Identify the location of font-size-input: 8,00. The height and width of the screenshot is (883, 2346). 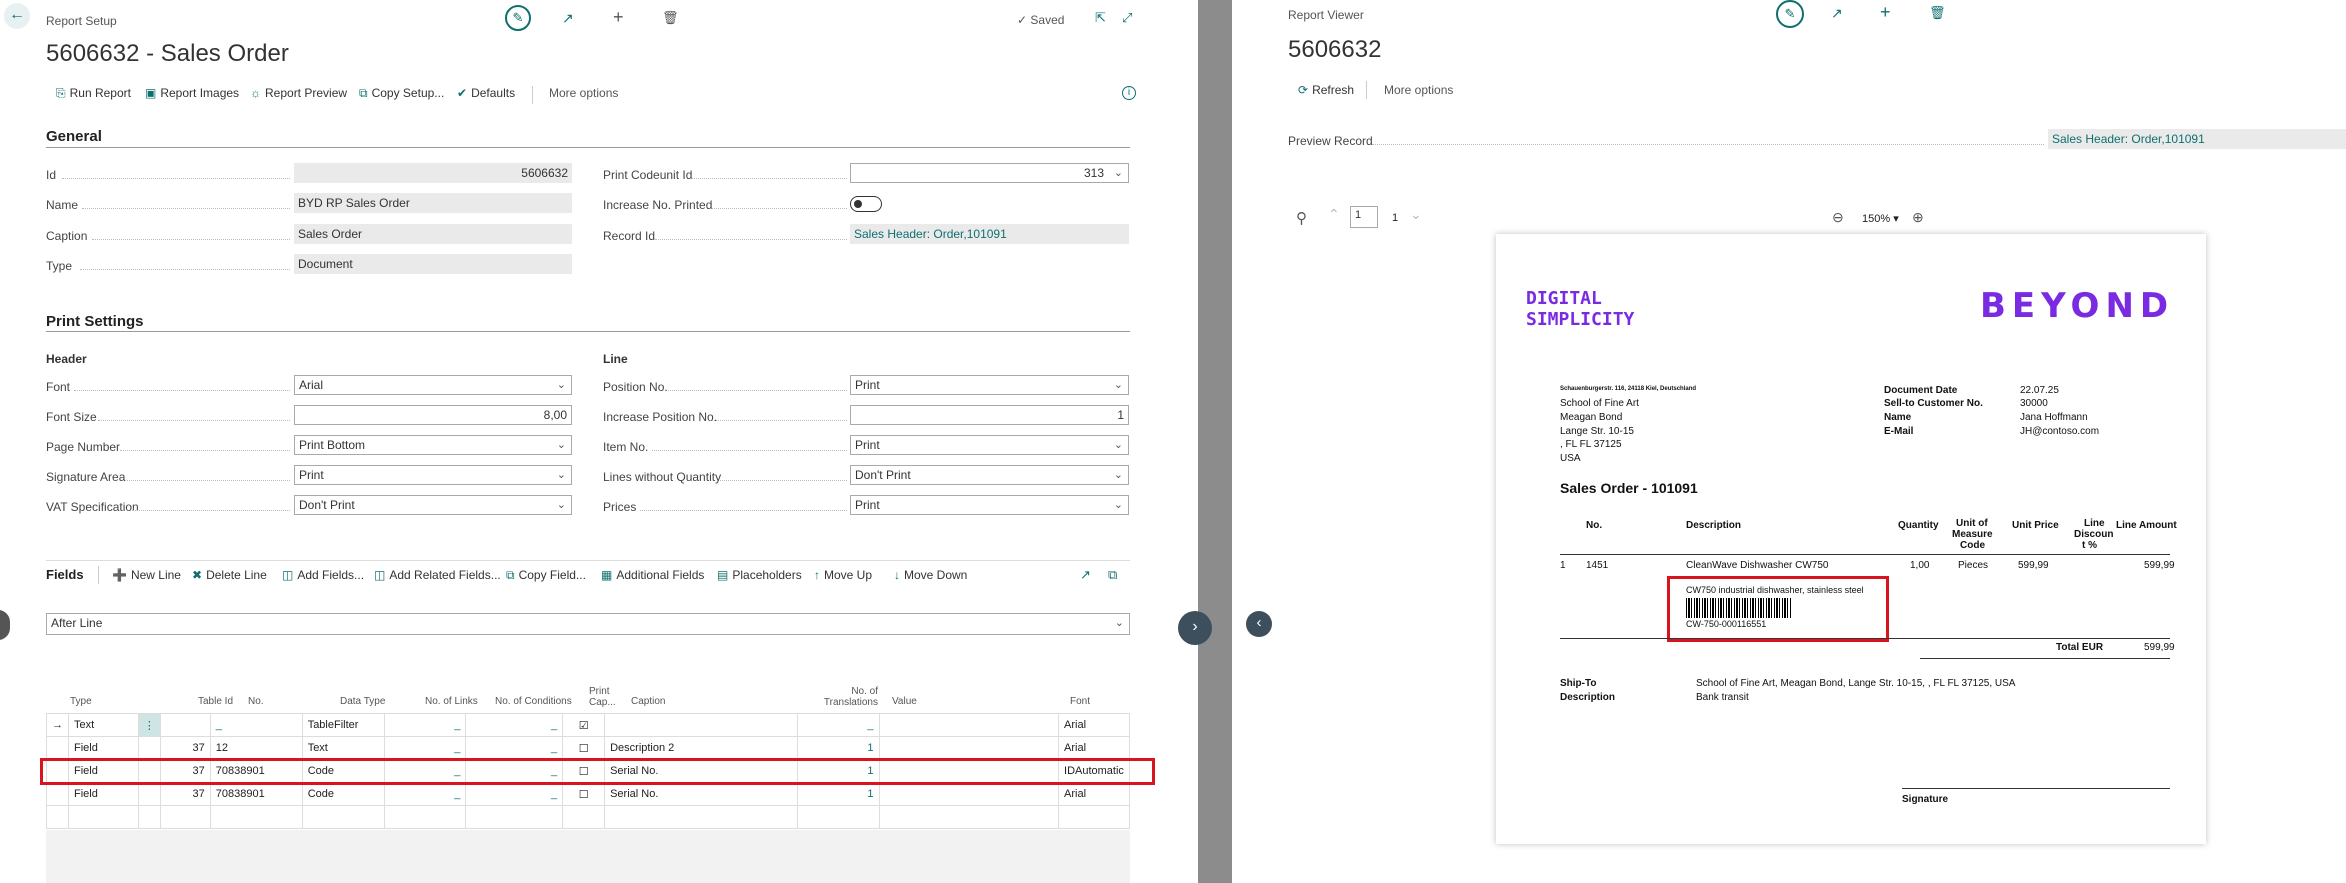
(433, 415).